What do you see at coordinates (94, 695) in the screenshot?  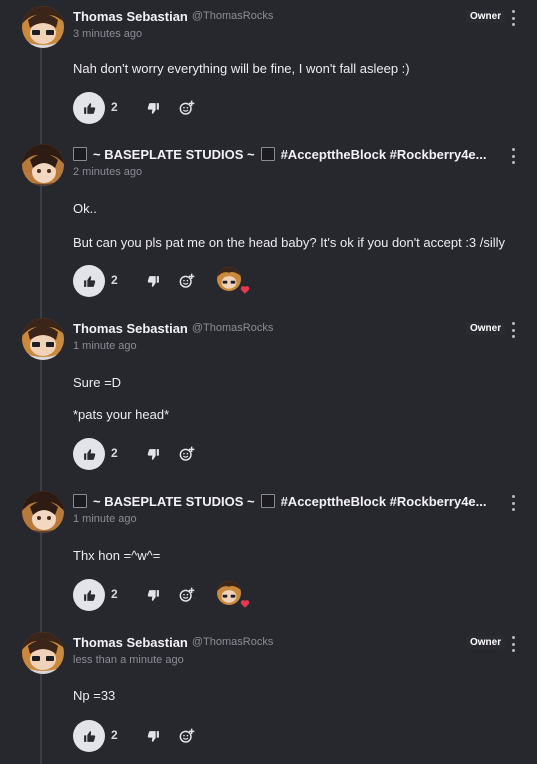 I see `comment-text: Np =33` at bounding box center [94, 695].